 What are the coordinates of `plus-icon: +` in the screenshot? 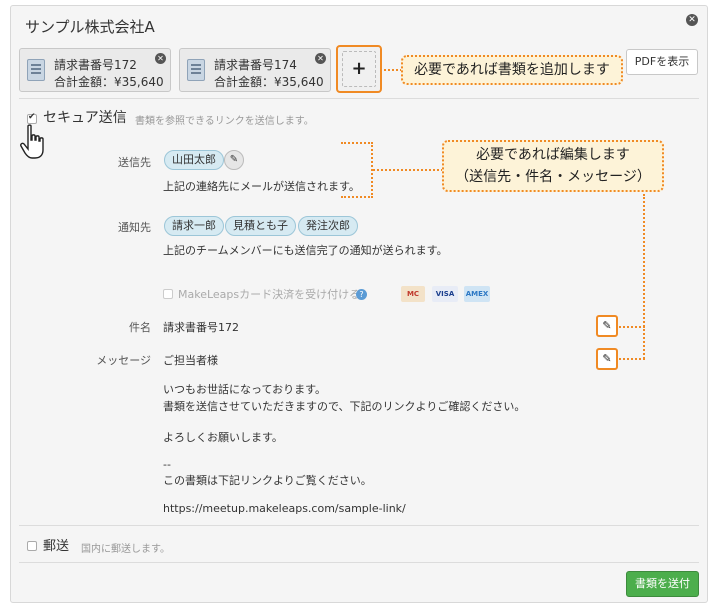 It's located at (359, 68).